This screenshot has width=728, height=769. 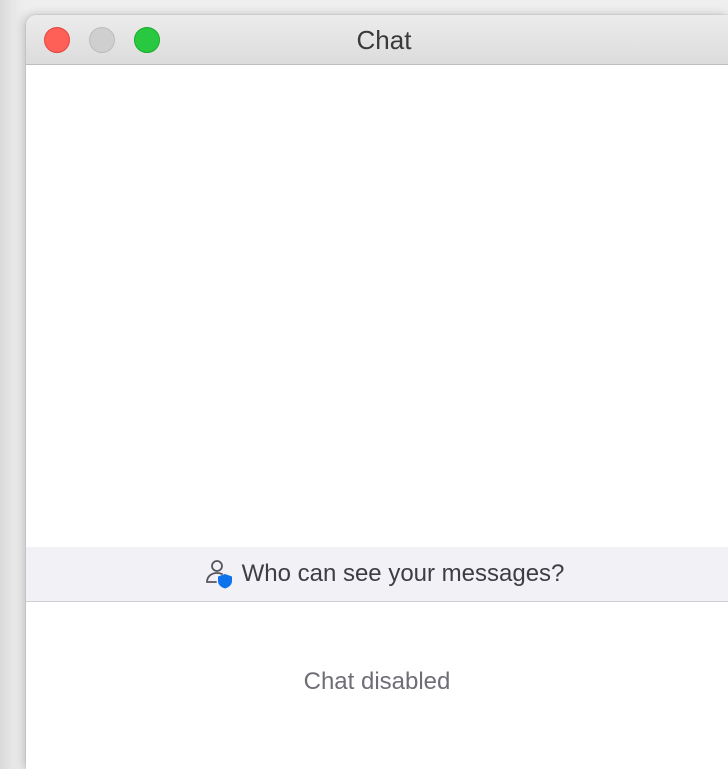 I want to click on user-shield-icon, so click(x=220, y=574).